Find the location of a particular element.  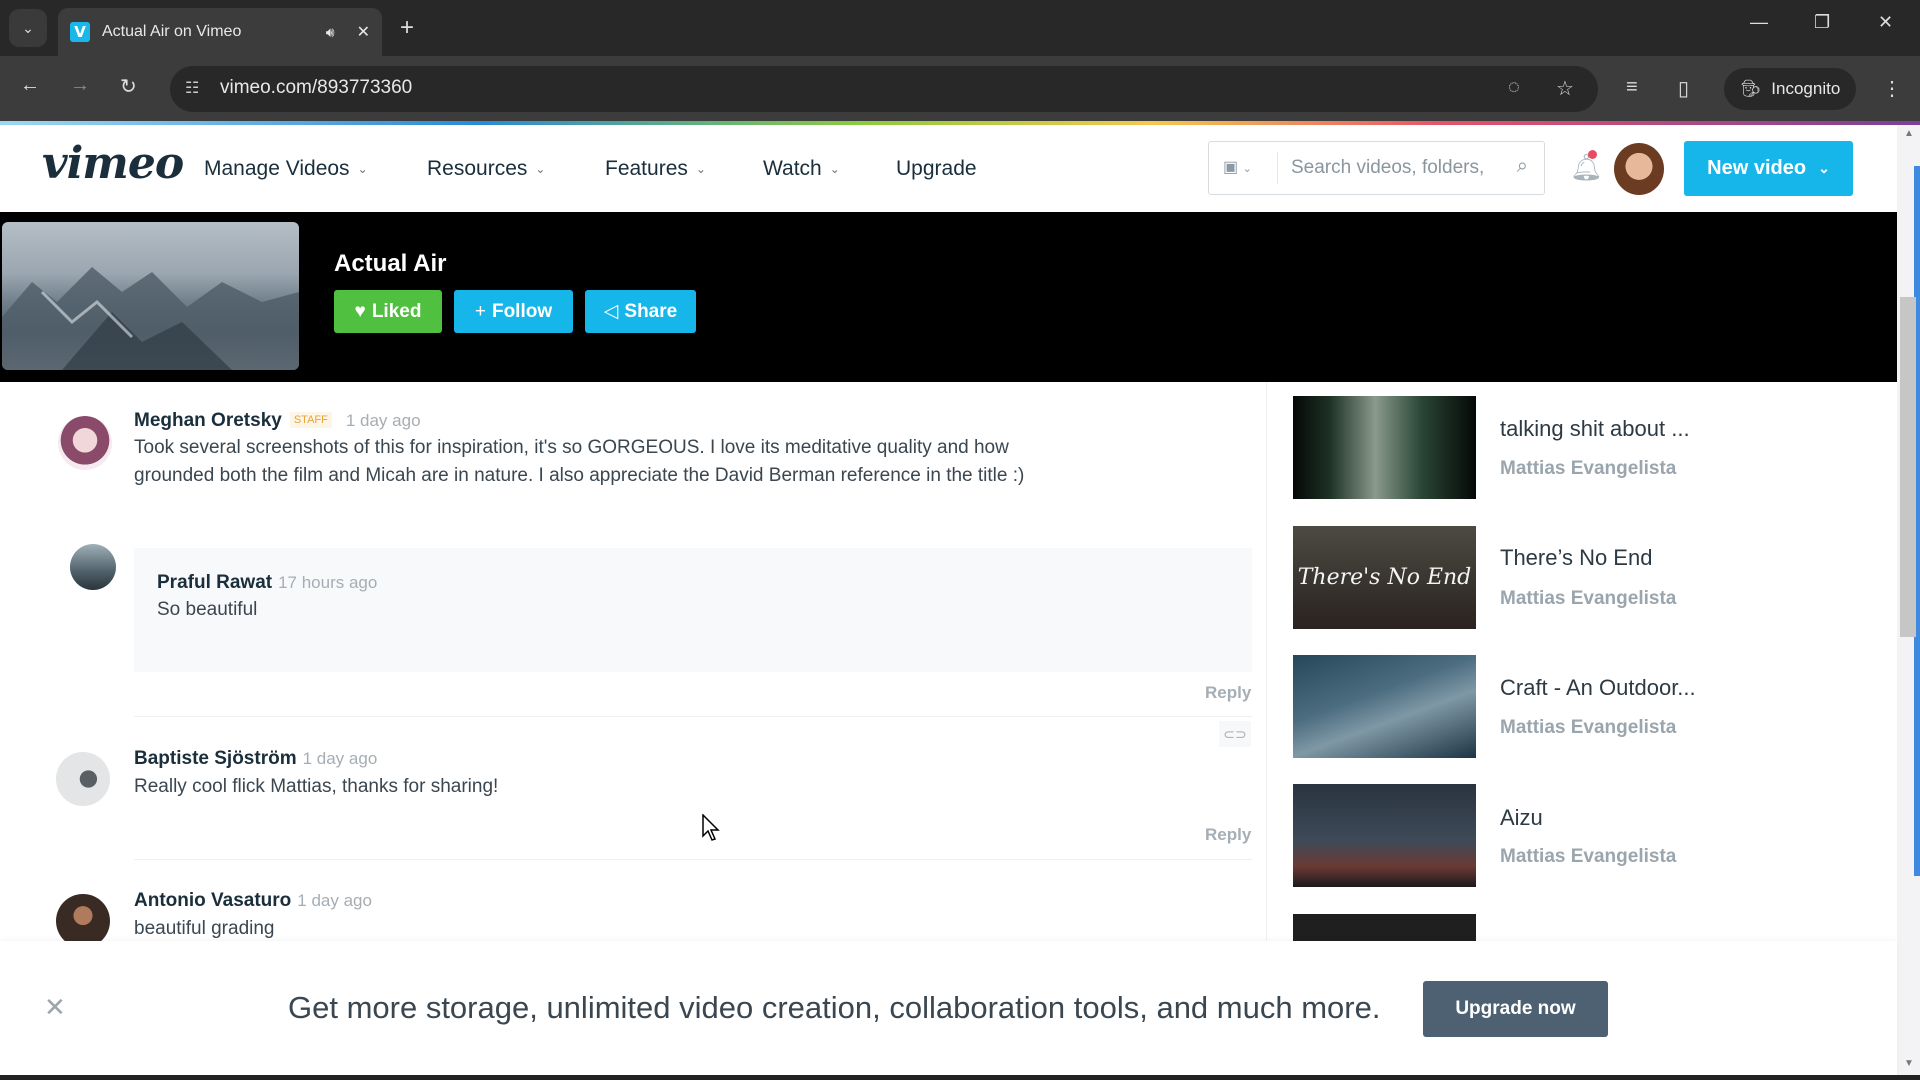

comment-author: Baptiste Sjöström 1 day ago is located at coordinates (255, 759).